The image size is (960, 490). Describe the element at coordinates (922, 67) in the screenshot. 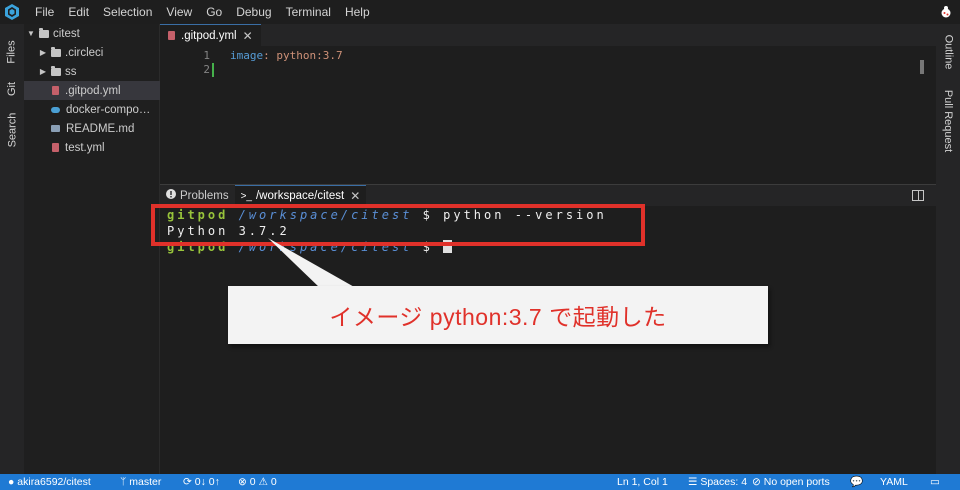

I see `editor-scrollbar` at that location.